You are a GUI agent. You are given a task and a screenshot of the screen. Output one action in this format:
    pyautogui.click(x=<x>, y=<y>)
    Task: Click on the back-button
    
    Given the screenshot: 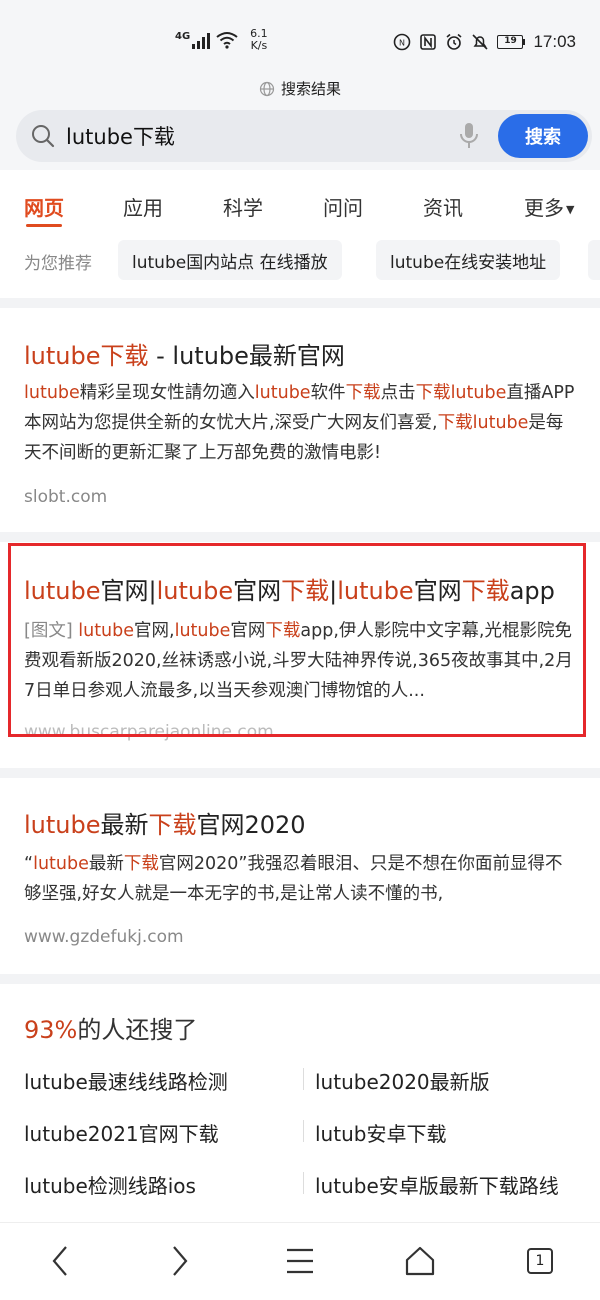 What is the action you would take?
    pyautogui.click(x=60, y=1261)
    